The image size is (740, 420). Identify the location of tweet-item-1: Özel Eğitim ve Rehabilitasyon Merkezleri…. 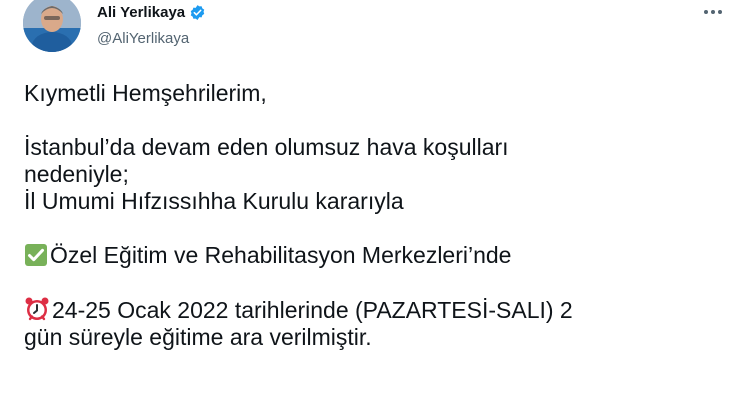
(374, 255).